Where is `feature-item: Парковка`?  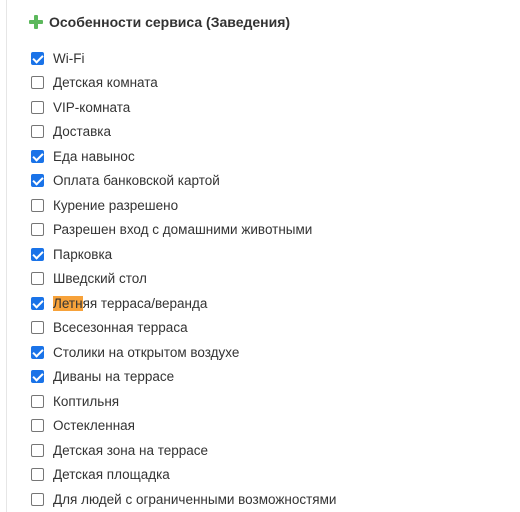
feature-item: Парковка is located at coordinates (183, 254).